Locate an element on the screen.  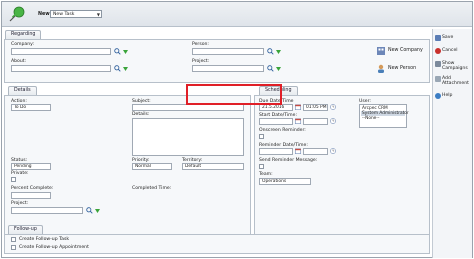
person-label: Person: is located at coordinates (200, 44).